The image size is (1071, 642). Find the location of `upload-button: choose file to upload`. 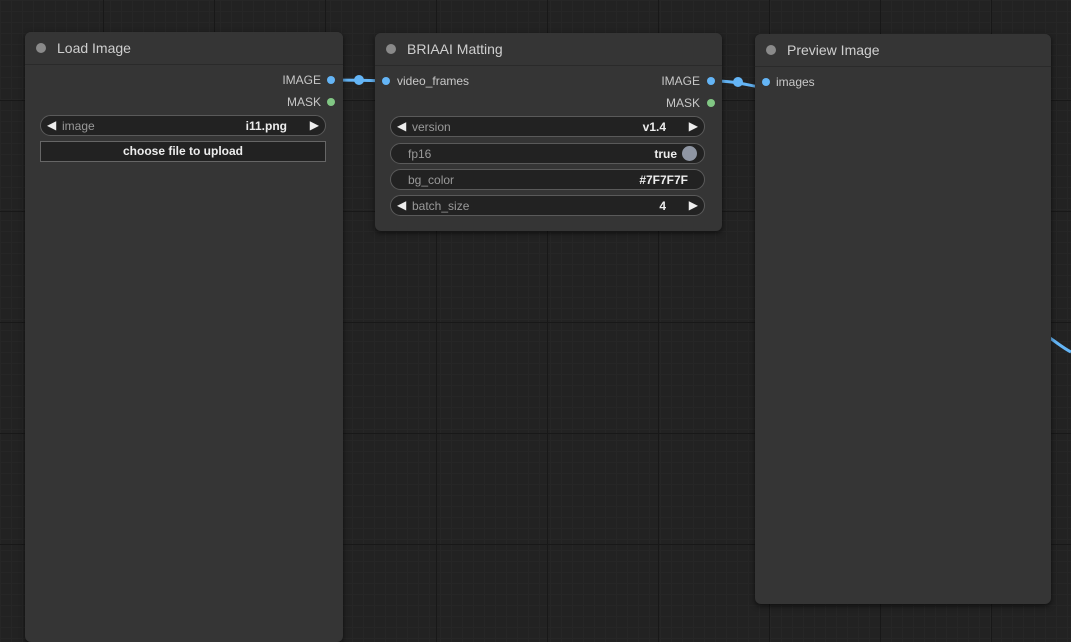

upload-button: choose file to upload is located at coordinates (183, 151).